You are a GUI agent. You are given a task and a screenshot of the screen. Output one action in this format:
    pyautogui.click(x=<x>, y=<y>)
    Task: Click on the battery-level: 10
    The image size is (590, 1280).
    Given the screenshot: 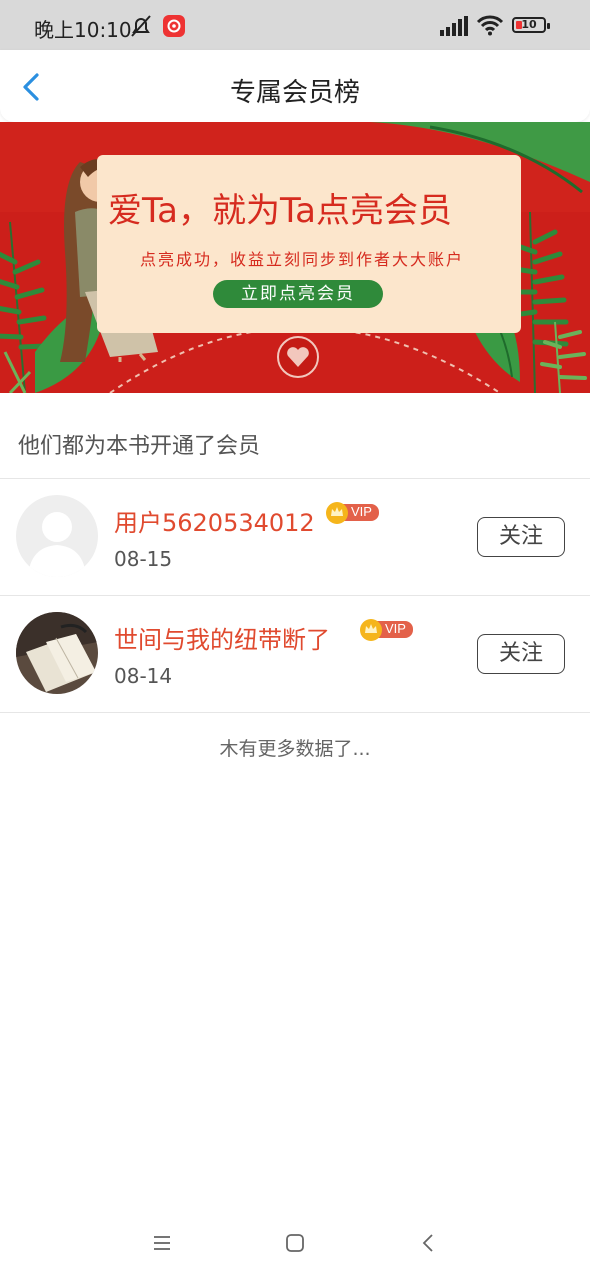 What is the action you would take?
    pyautogui.click(x=529, y=24)
    